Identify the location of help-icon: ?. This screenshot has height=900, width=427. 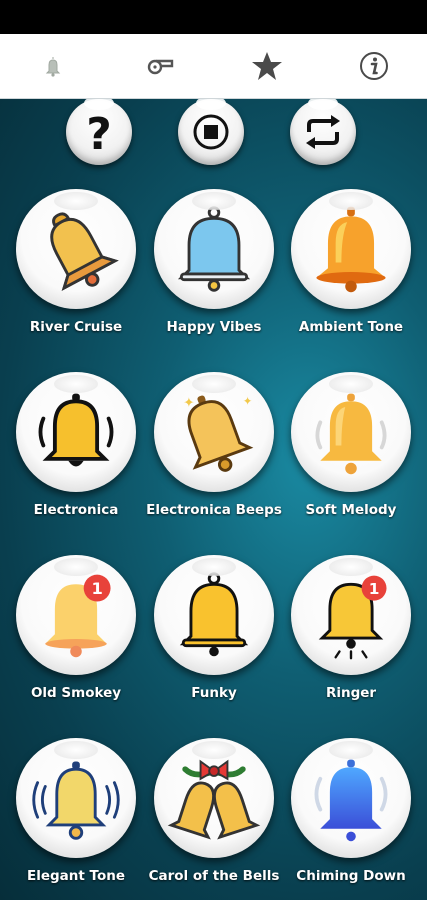
(99, 132).